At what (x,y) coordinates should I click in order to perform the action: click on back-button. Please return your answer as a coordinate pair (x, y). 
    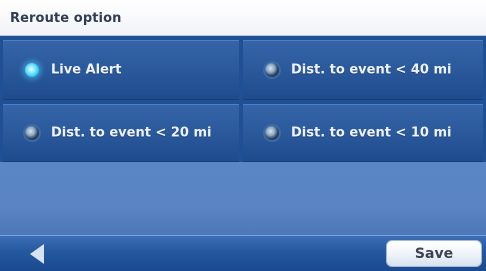
    Looking at the image, I should click on (30, 253).